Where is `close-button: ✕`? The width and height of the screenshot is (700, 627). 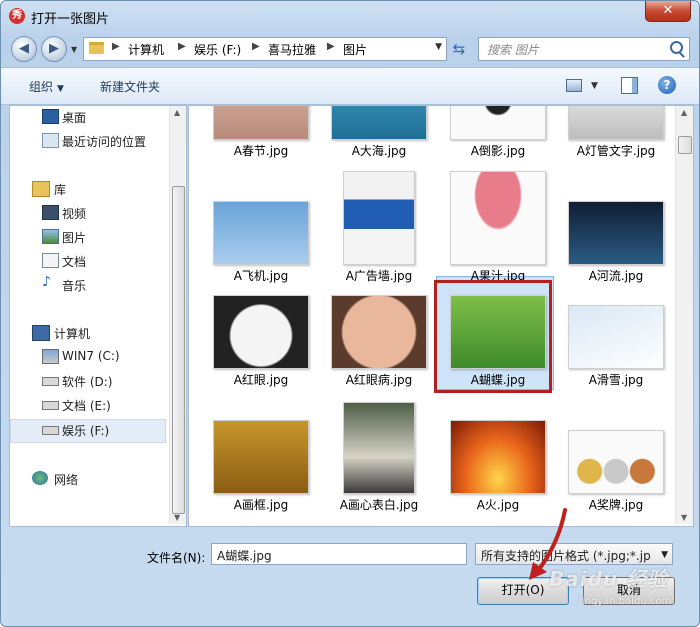
close-button: ✕ is located at coordinates (668, 11).